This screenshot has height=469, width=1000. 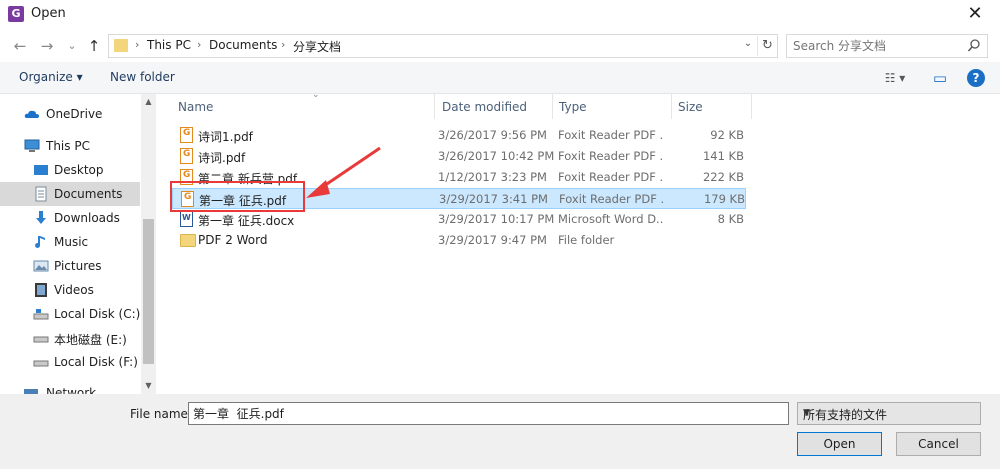 I want to click on breadcrumb-this-pc: This PC, so click(x=169, y=45).